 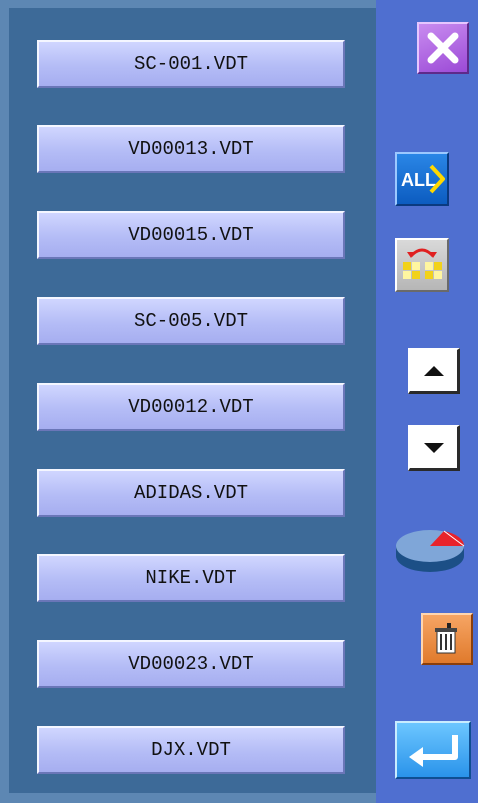 I want to click on enter-button, so click(x=433, y=750).